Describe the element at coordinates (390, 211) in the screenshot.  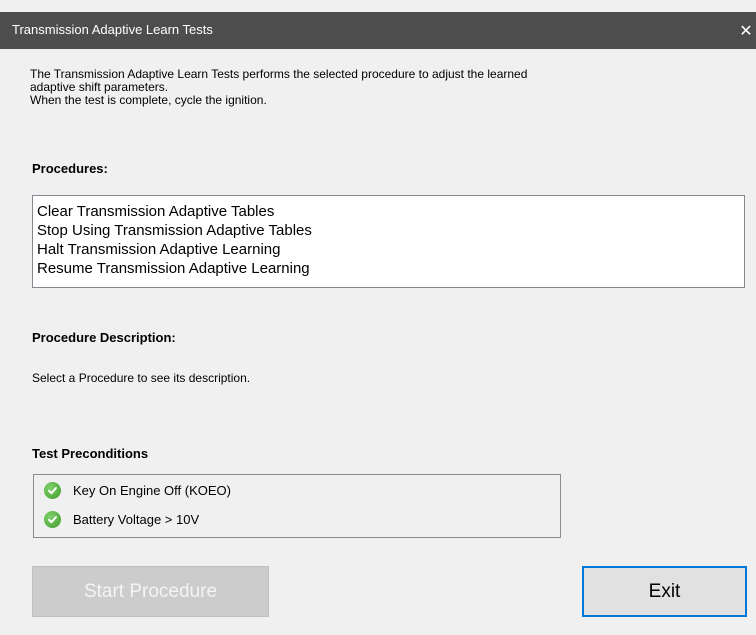
I see `procedure-item-clear-tables: Clear Transmission Adaptive Tables` at that location.